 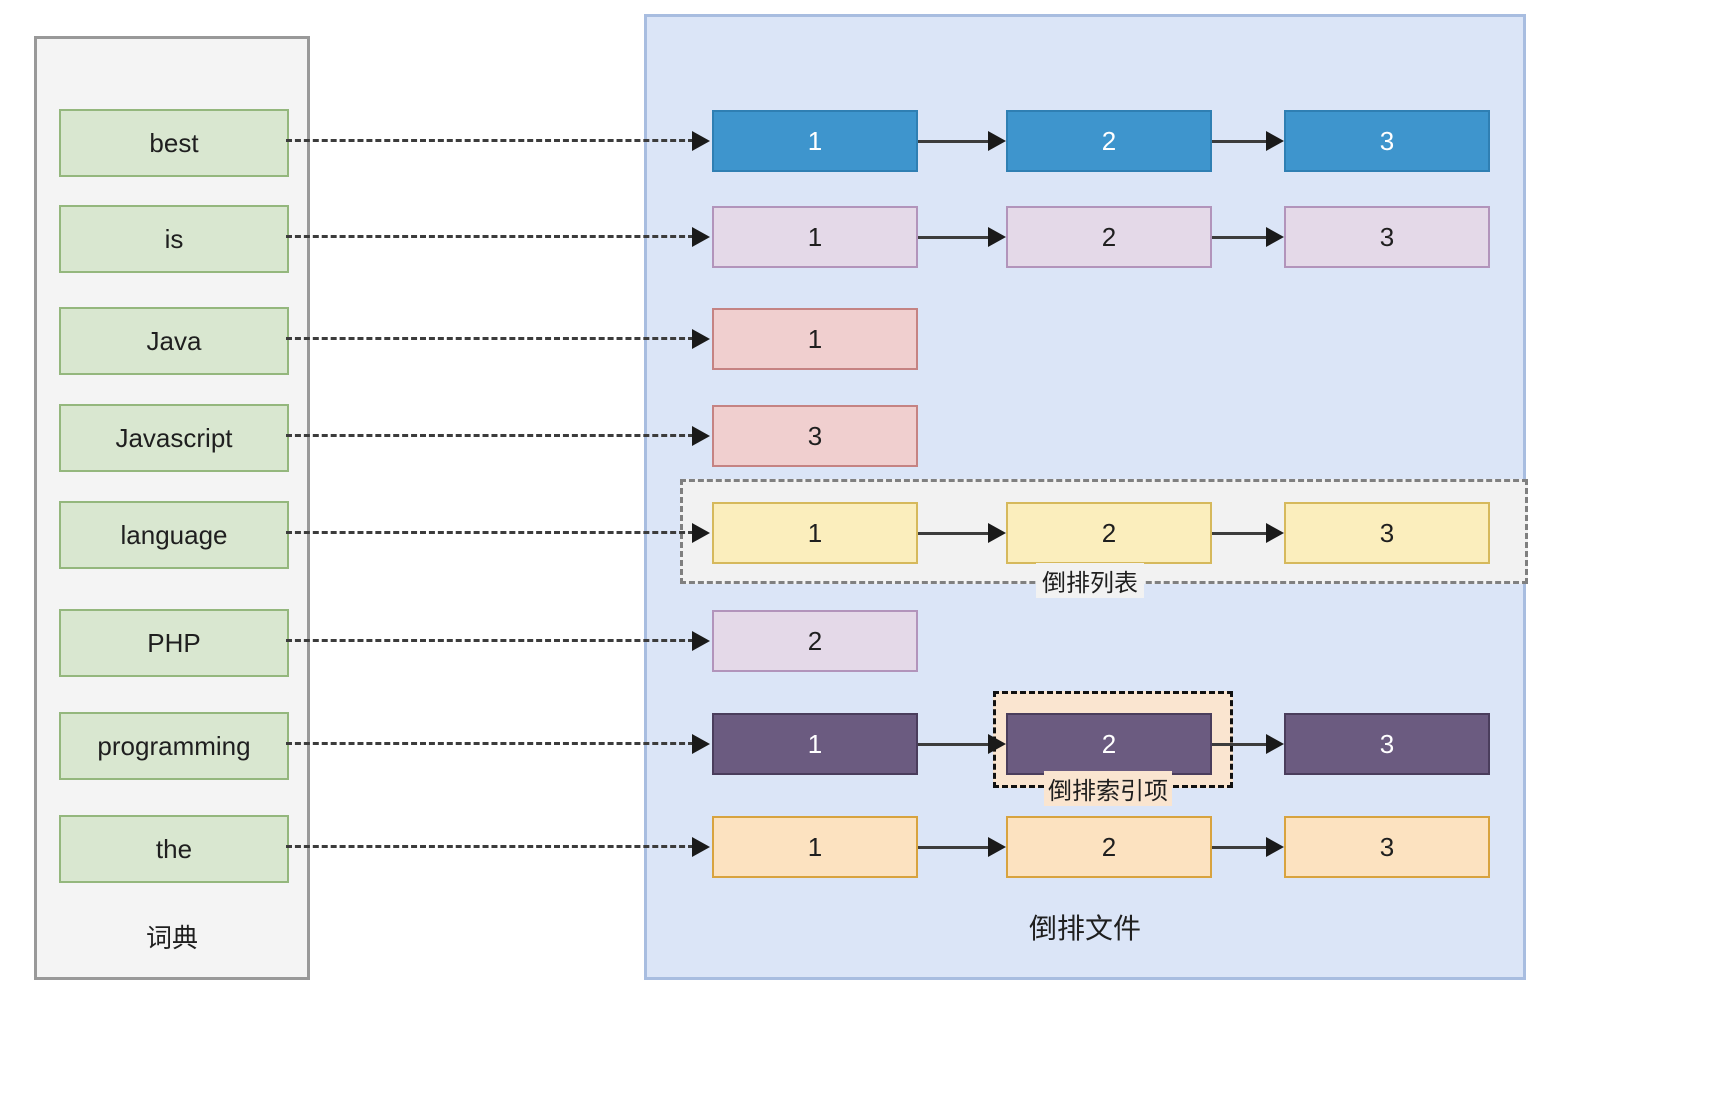 I want to click on dictionary-term-label: the, so click(x=174, y=848).